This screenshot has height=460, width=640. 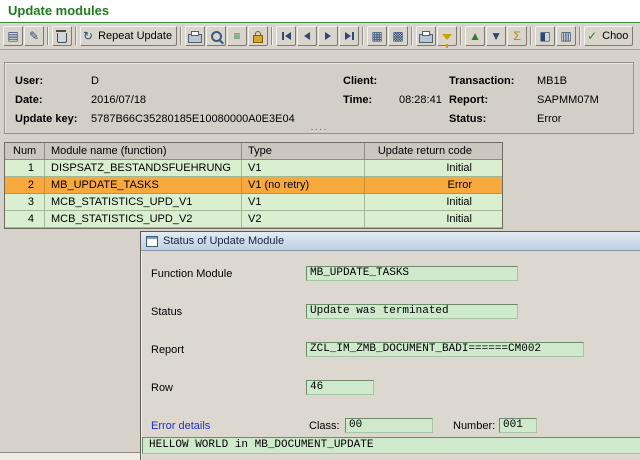 What do you see at coordinates (180, 426) in the screenshot?
I see `error-details-link: Error details` at bounding box center [180, 426].